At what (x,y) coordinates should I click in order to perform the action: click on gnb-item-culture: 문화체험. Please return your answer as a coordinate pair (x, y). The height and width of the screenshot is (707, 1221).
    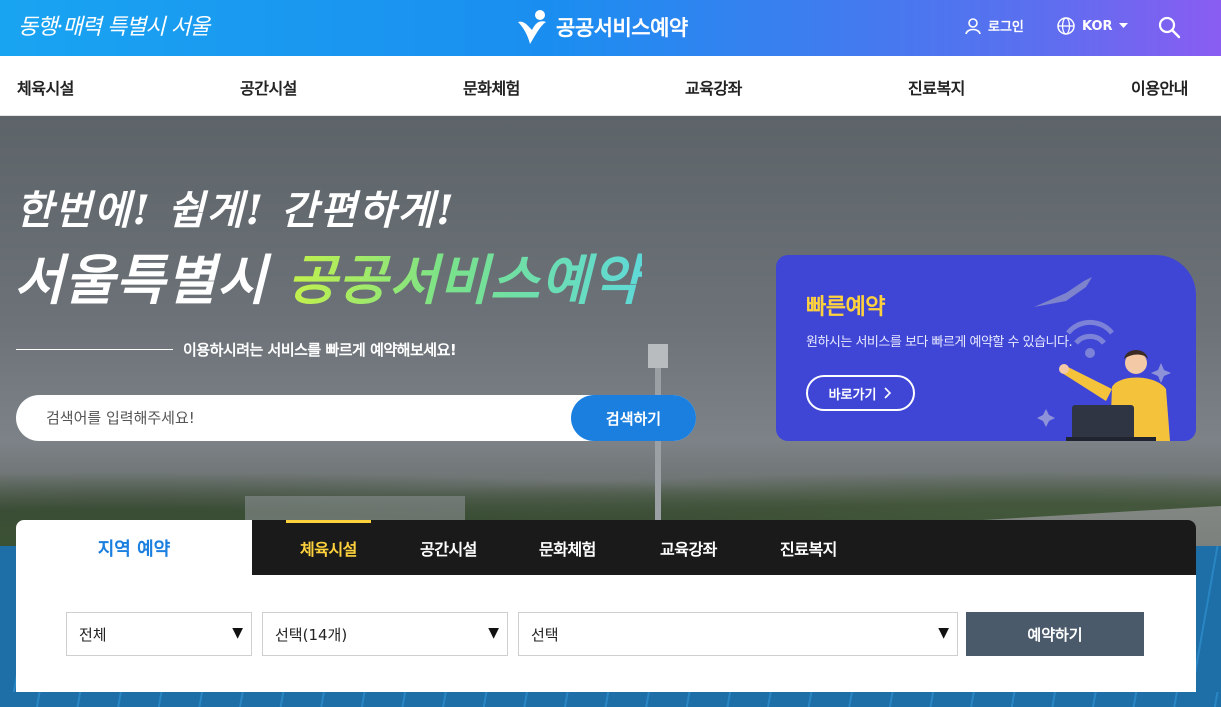
    Looking at the image, I should click on (491, 87).